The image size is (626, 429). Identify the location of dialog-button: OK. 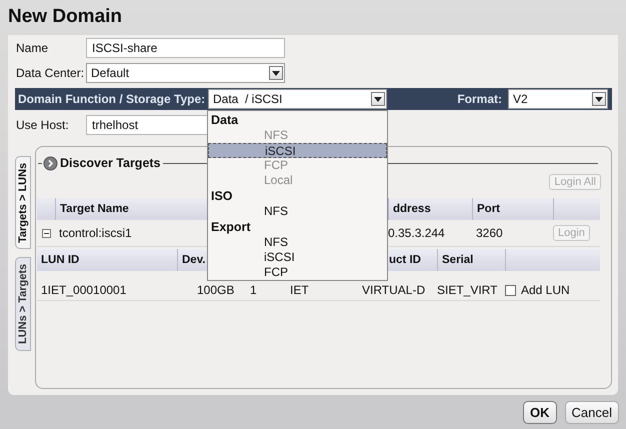
(540, 412).